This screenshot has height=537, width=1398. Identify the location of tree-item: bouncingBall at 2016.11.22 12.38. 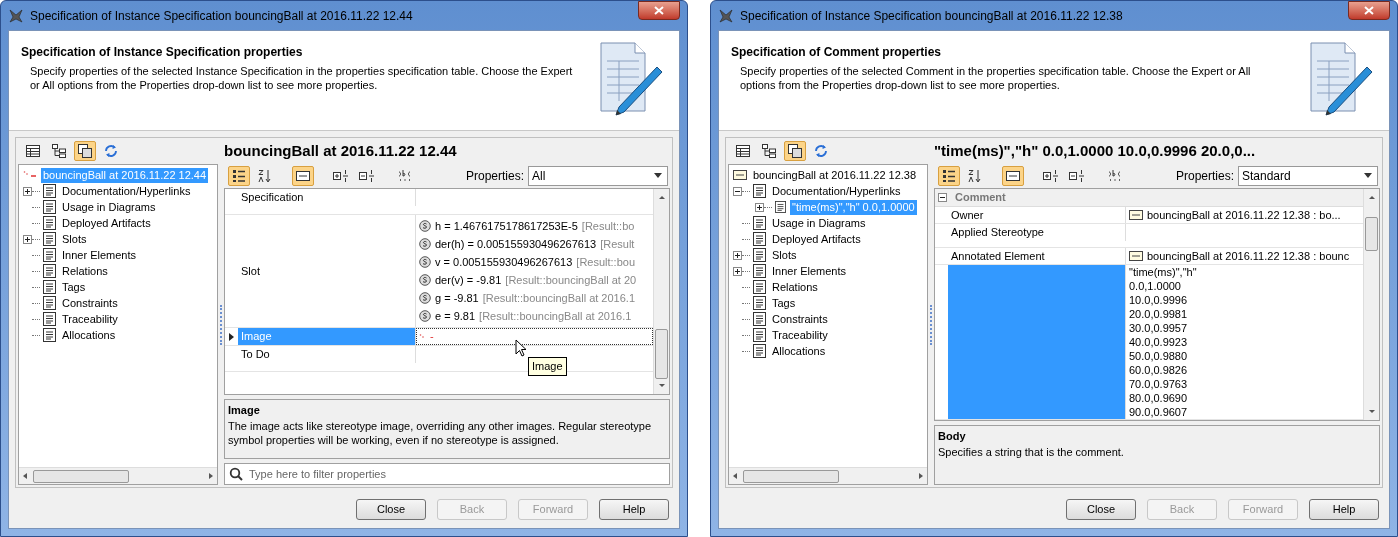
(835, 175).